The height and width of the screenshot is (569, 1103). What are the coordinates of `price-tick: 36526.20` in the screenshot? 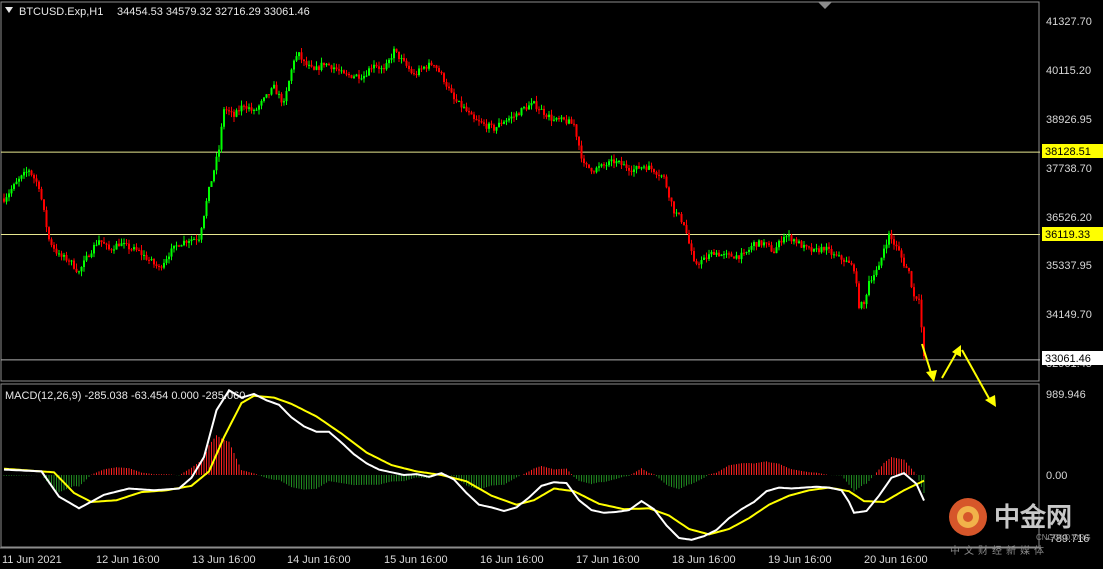 It's located at (1069, 218).